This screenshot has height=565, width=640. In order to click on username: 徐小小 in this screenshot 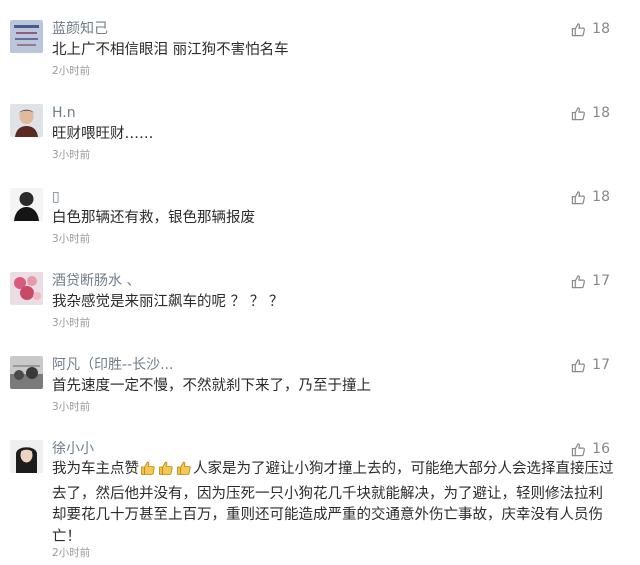, I will do `click(73, 449)`.